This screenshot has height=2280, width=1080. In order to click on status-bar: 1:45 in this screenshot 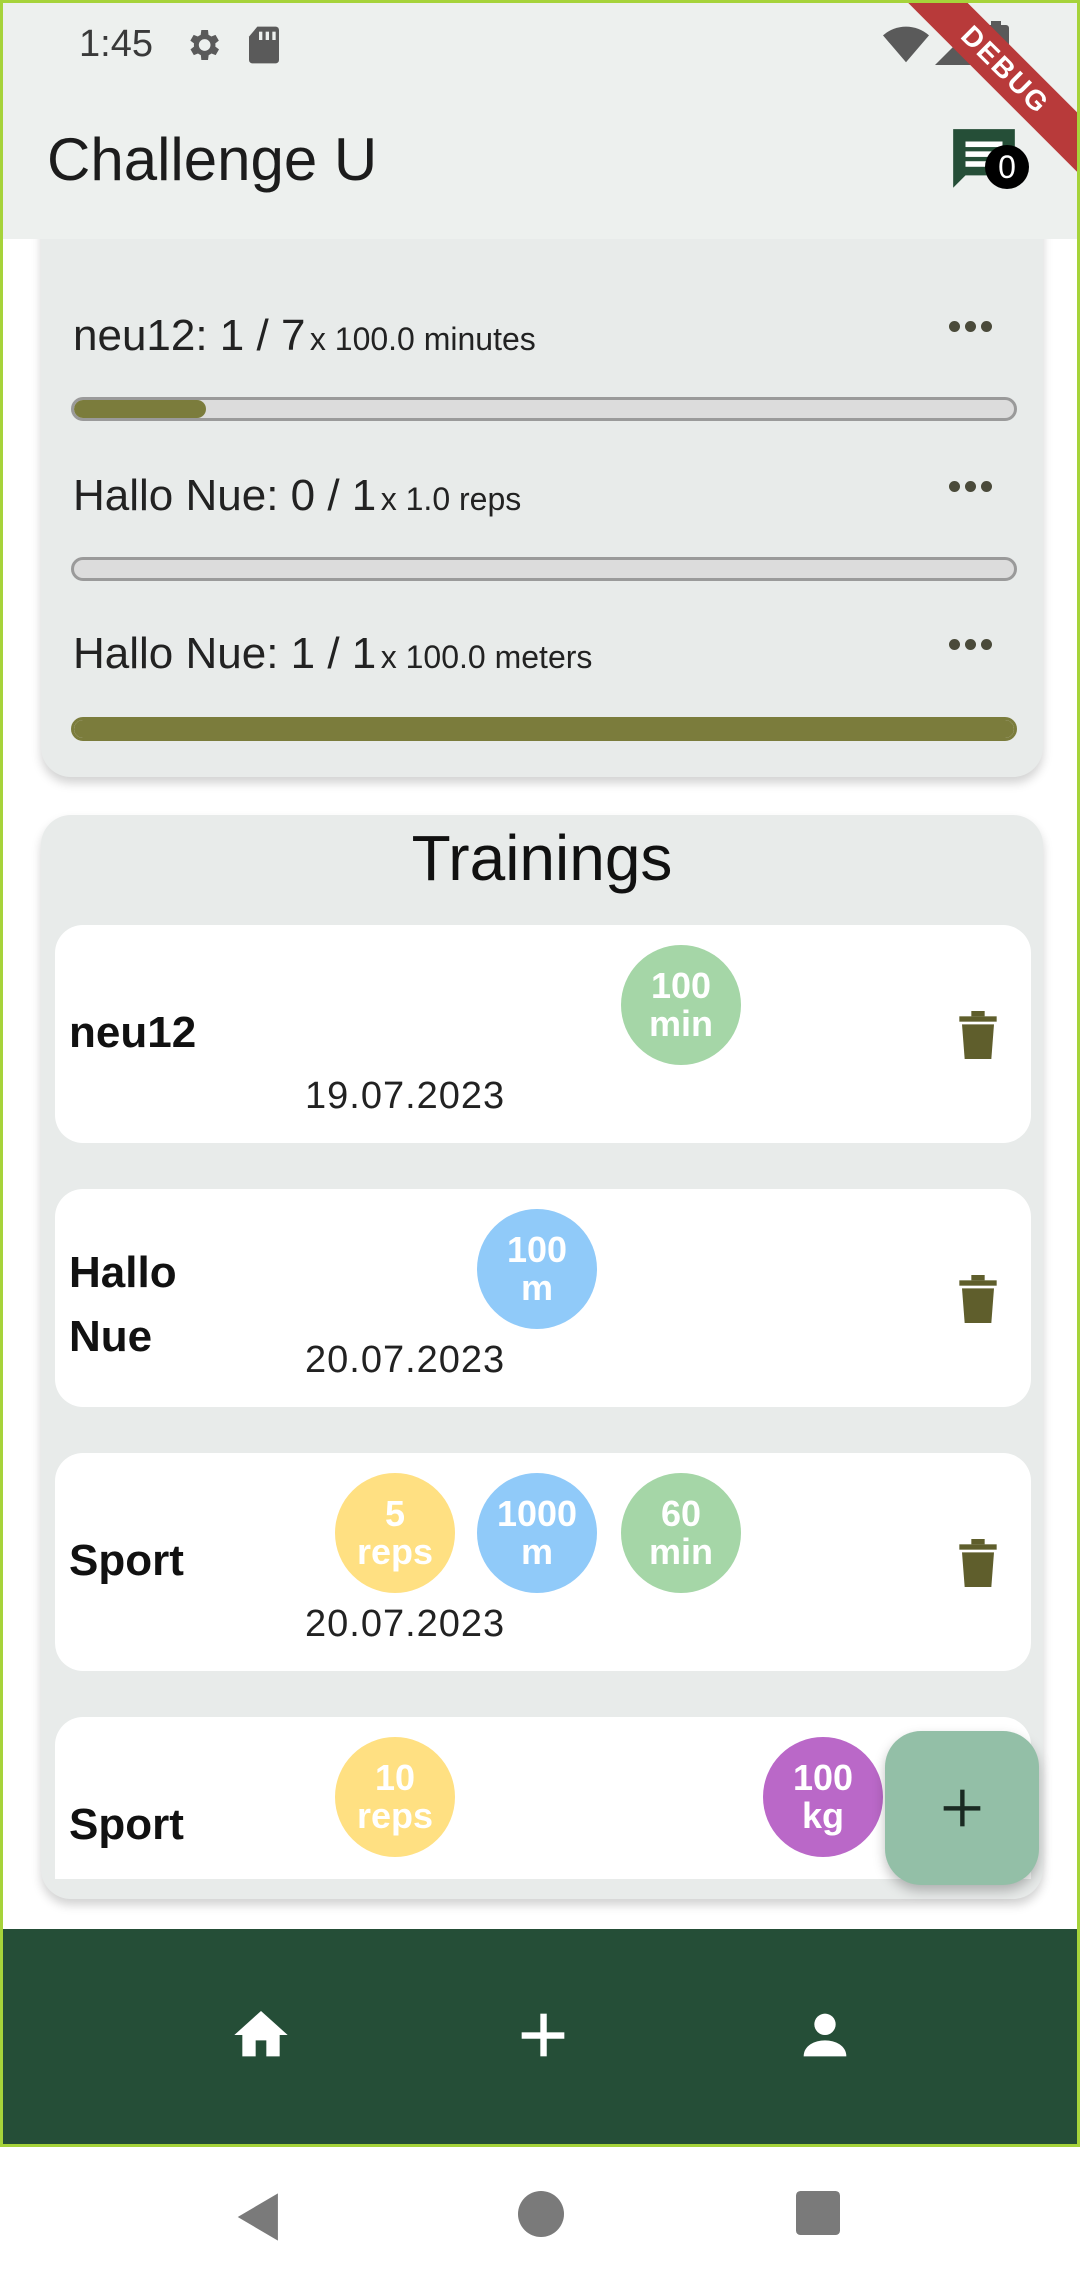, I will do `click(540, 49)`.